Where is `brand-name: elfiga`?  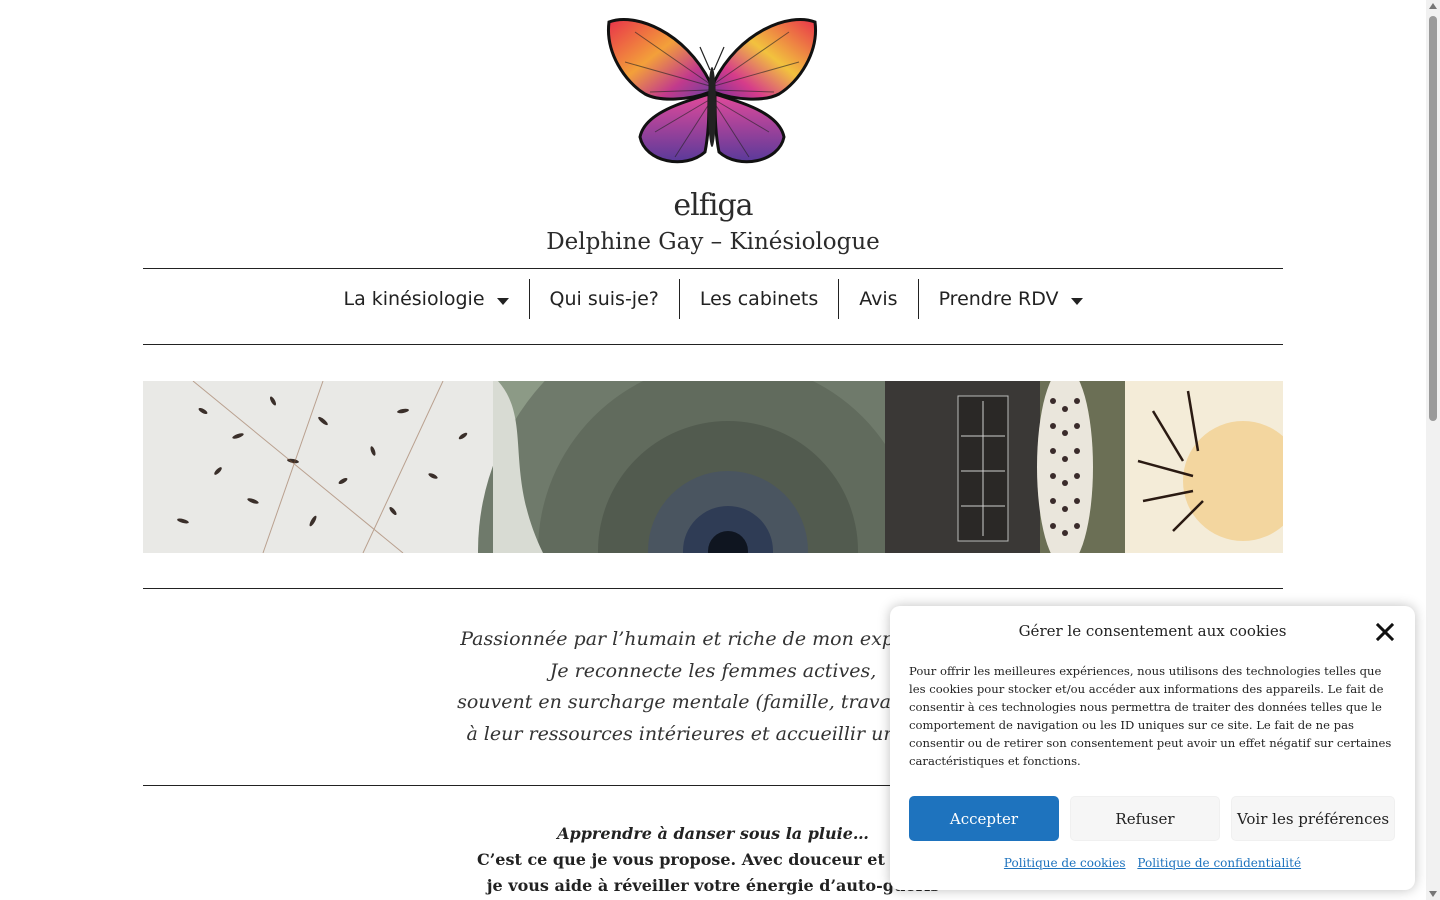
brand-name: elfiga is located at coordinates (713, 205).